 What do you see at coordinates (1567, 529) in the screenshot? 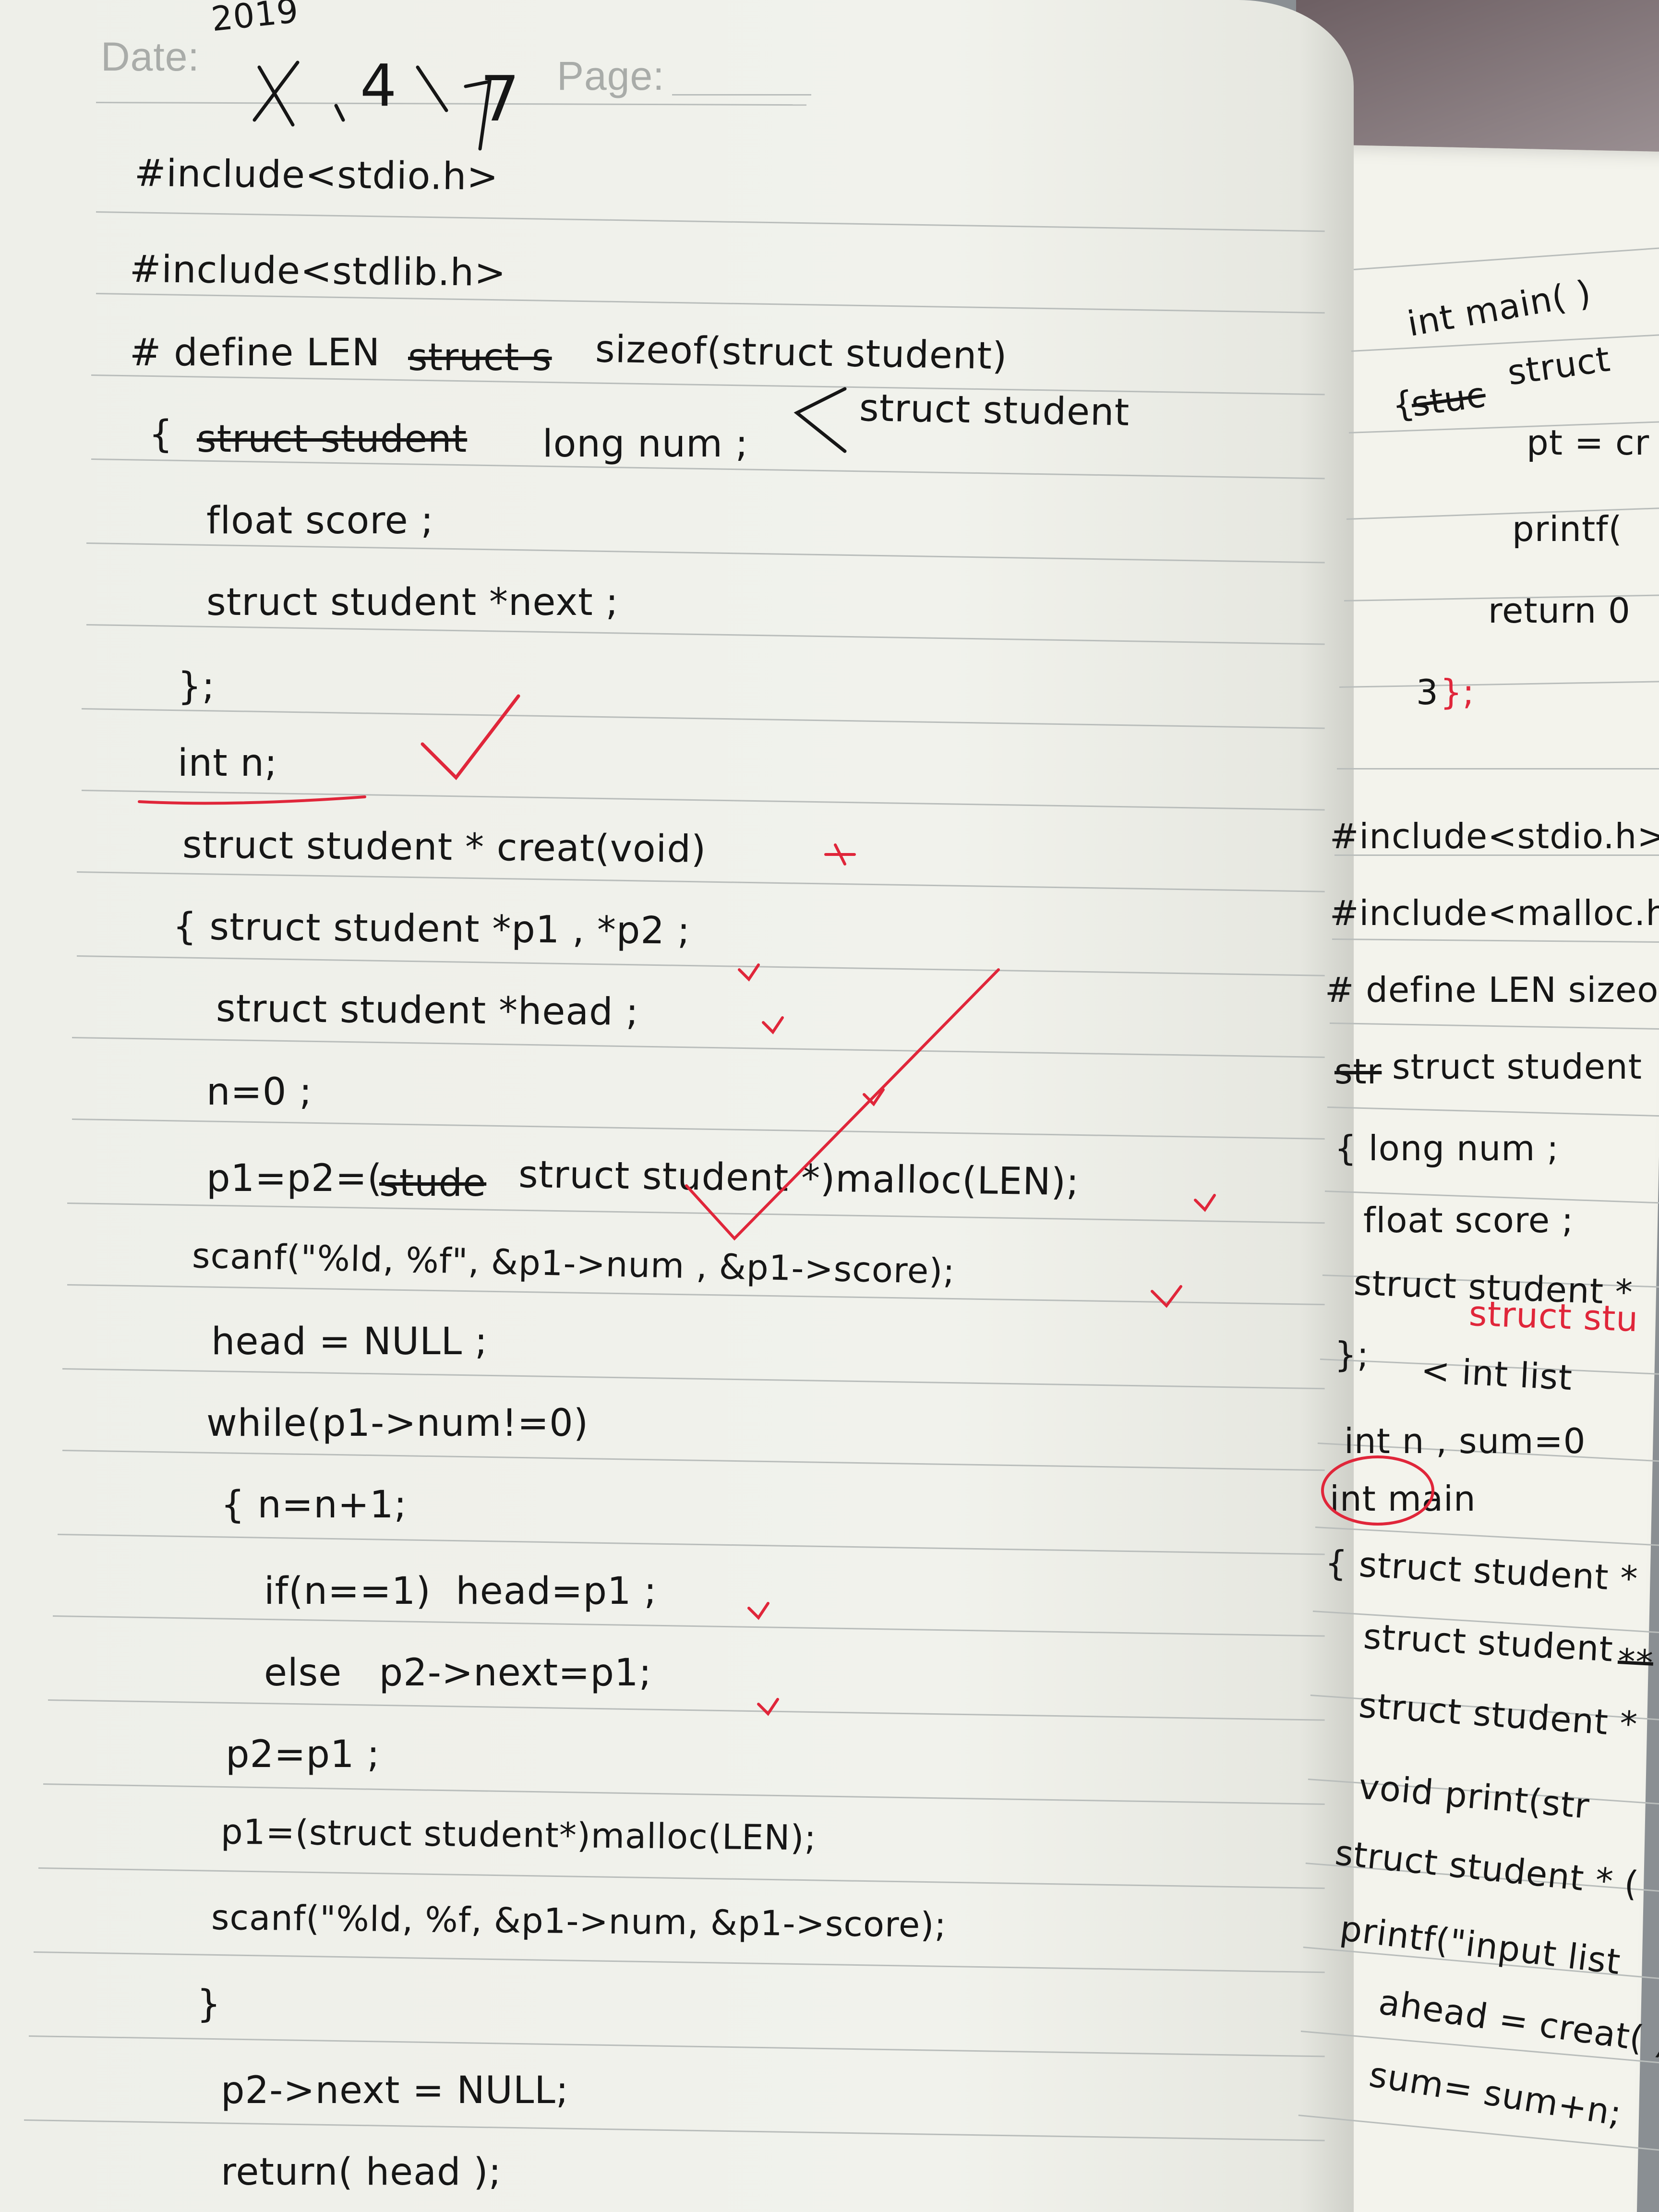
I see `code-line: printf(` at bounding box center [1567, 529].